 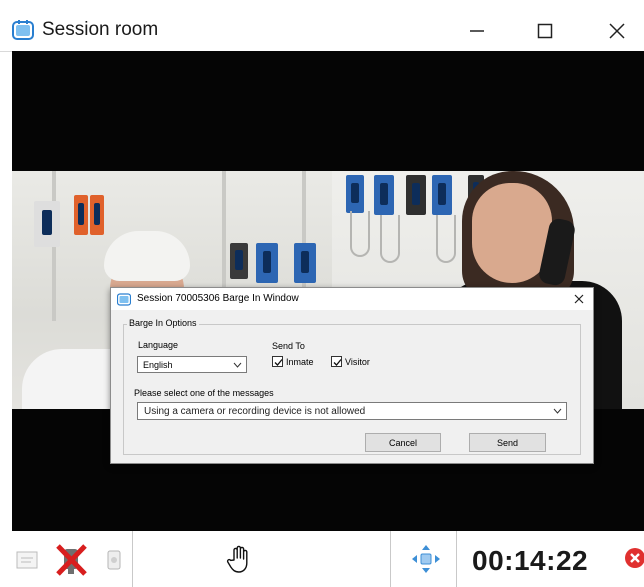 I want to click on dialog-title: Session 70005306 Barge In Window, so click(x=218, y=298).